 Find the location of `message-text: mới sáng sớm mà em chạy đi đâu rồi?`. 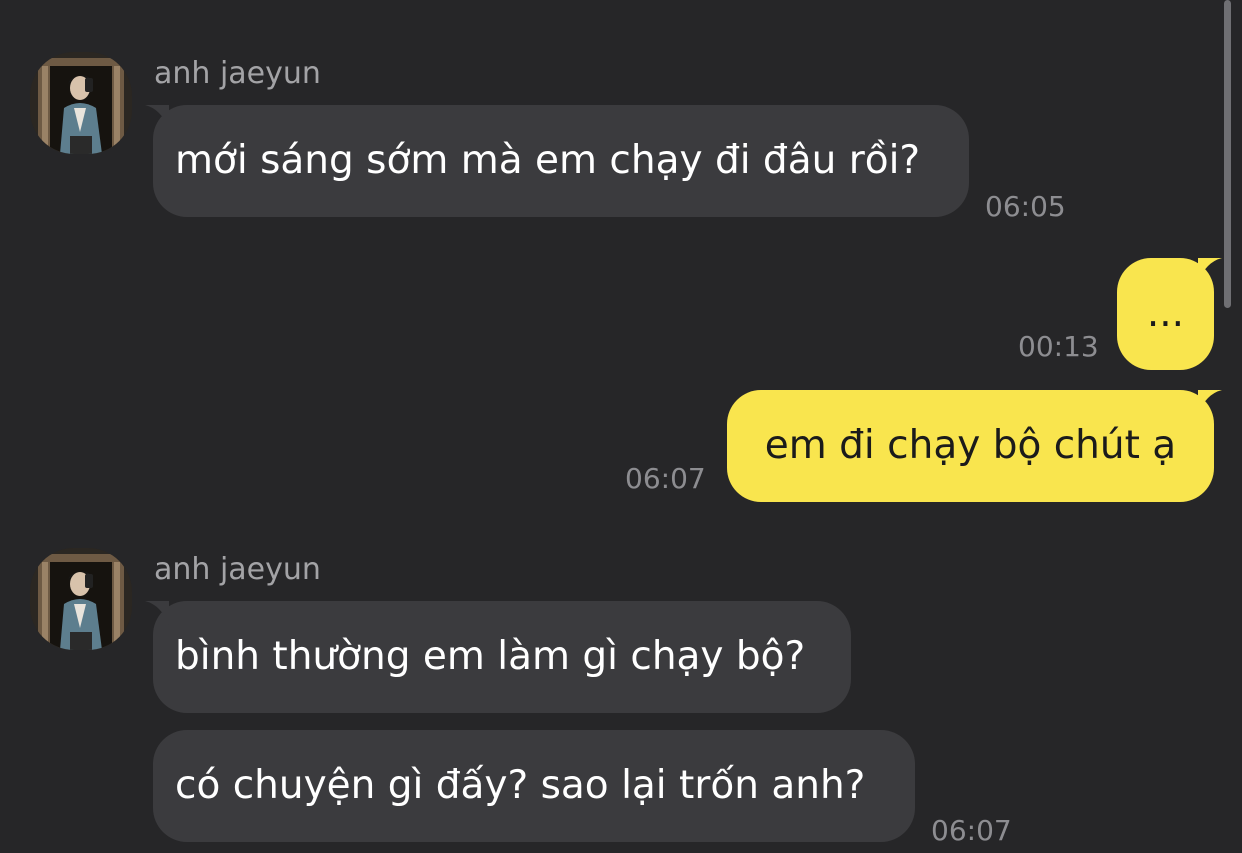

message-text: mới sáng sớm mà em chạy đi đâu rồi? is located at coordinates (548, 160).